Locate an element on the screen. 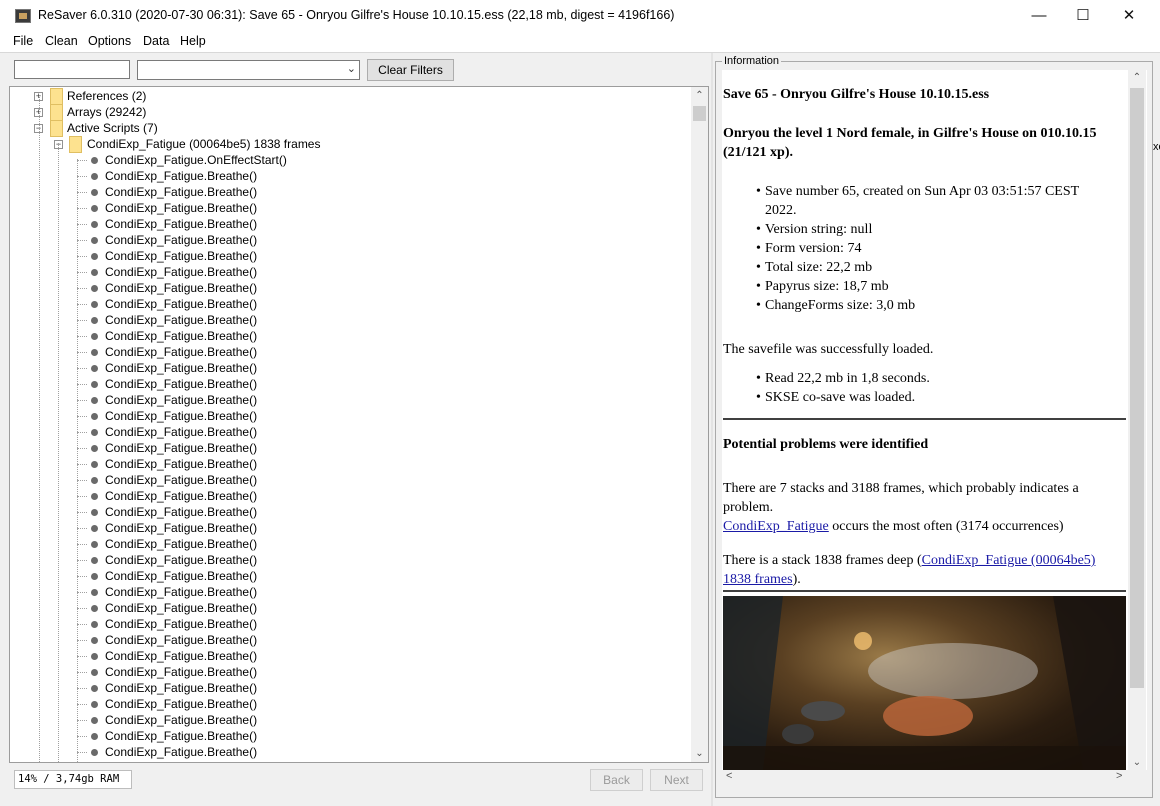  maximize-button: ☐ is located at coordinates (1083, 15).